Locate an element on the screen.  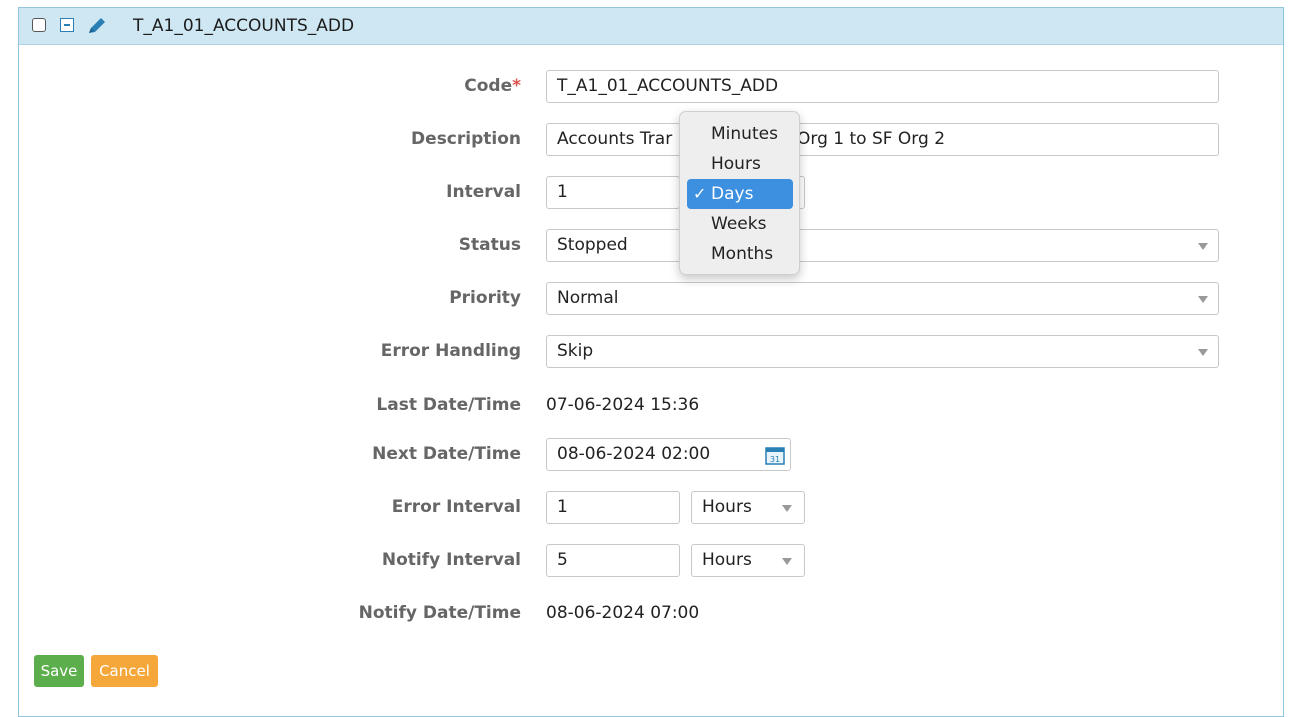
save-button: Save is located at coordinates (59, 671).